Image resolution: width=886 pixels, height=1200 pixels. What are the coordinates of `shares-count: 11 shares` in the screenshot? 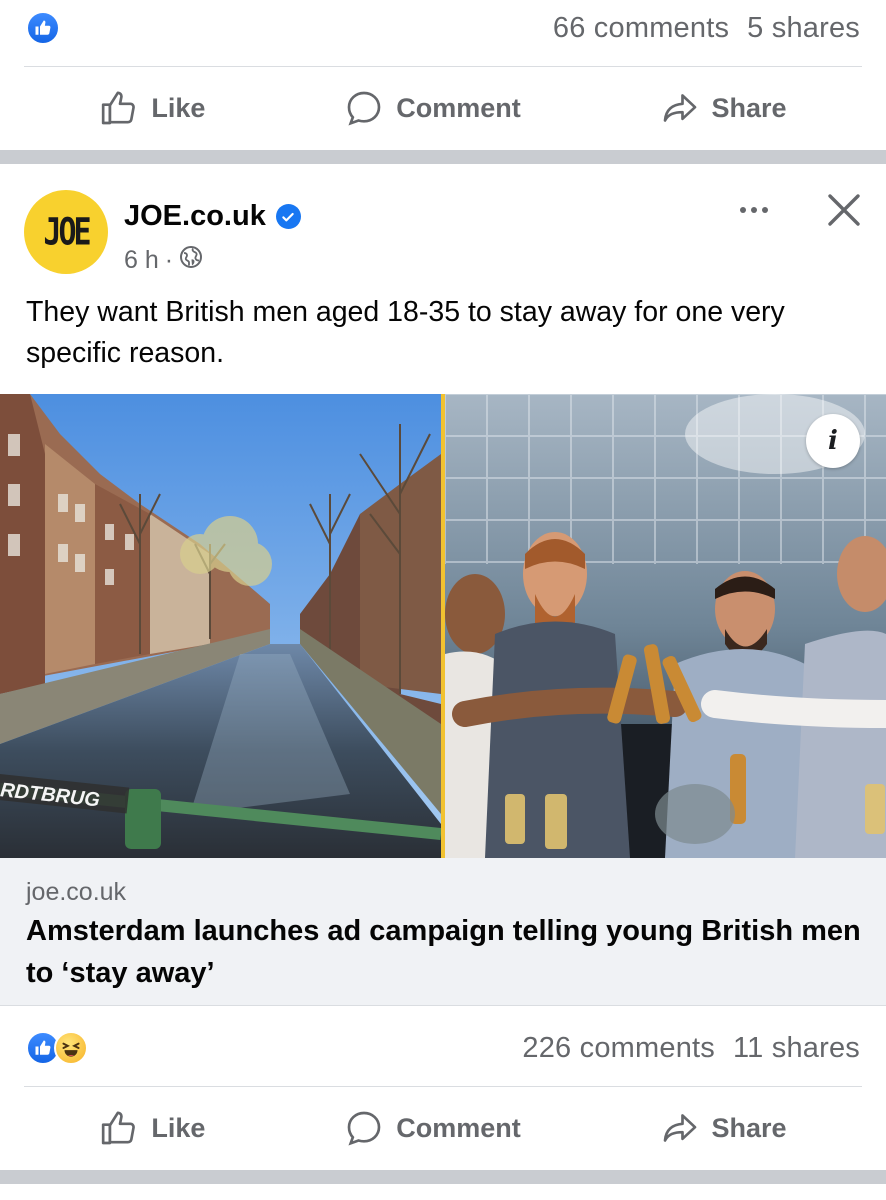 It's located at (796, 1048).